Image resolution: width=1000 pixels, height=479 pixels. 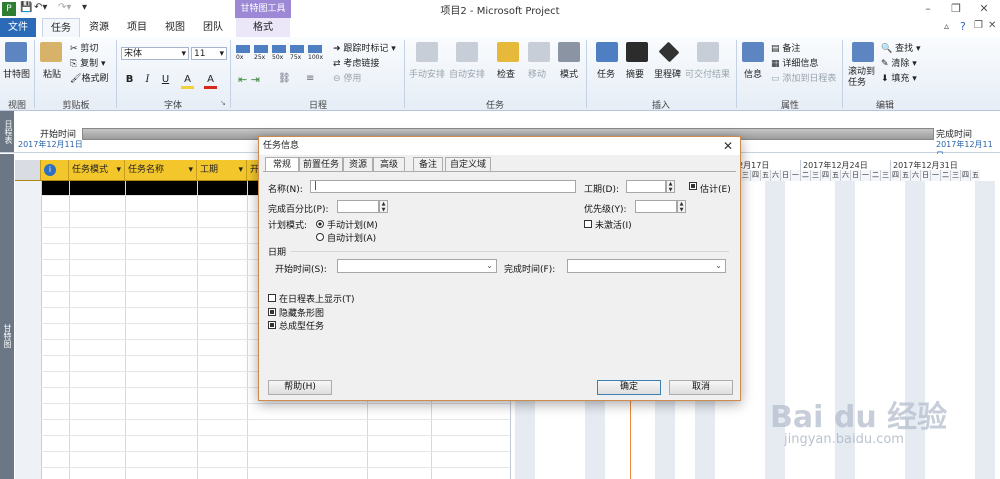 I want to click on deliverable-icon, so click(x=708, y=52).